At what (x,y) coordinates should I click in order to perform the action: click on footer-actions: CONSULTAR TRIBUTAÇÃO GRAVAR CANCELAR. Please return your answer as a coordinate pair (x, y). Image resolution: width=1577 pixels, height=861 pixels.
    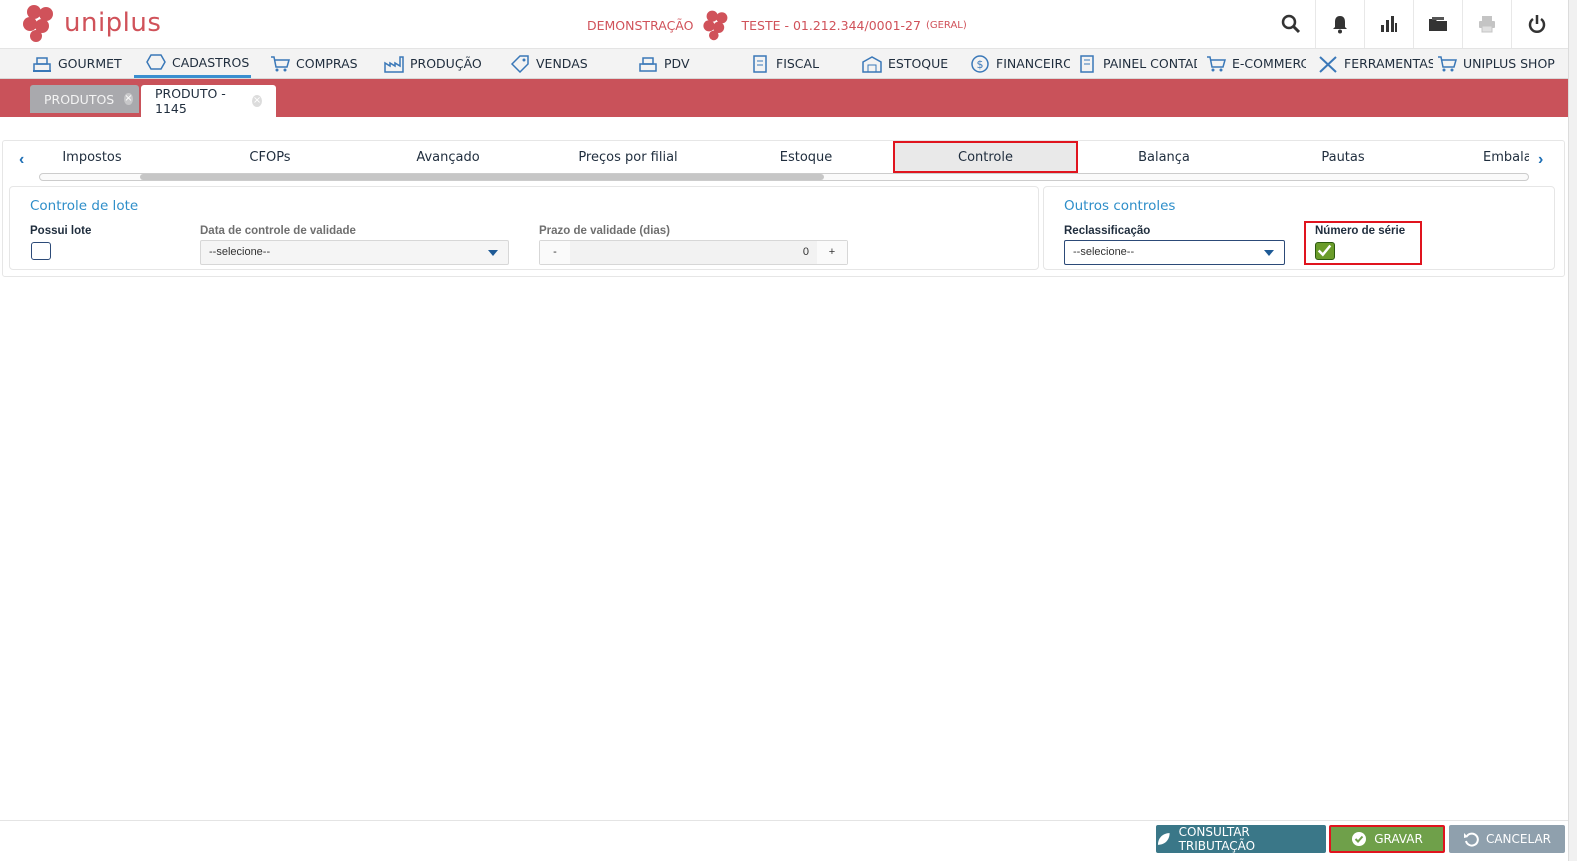
    Looking at the image, I should click on (784, 840).